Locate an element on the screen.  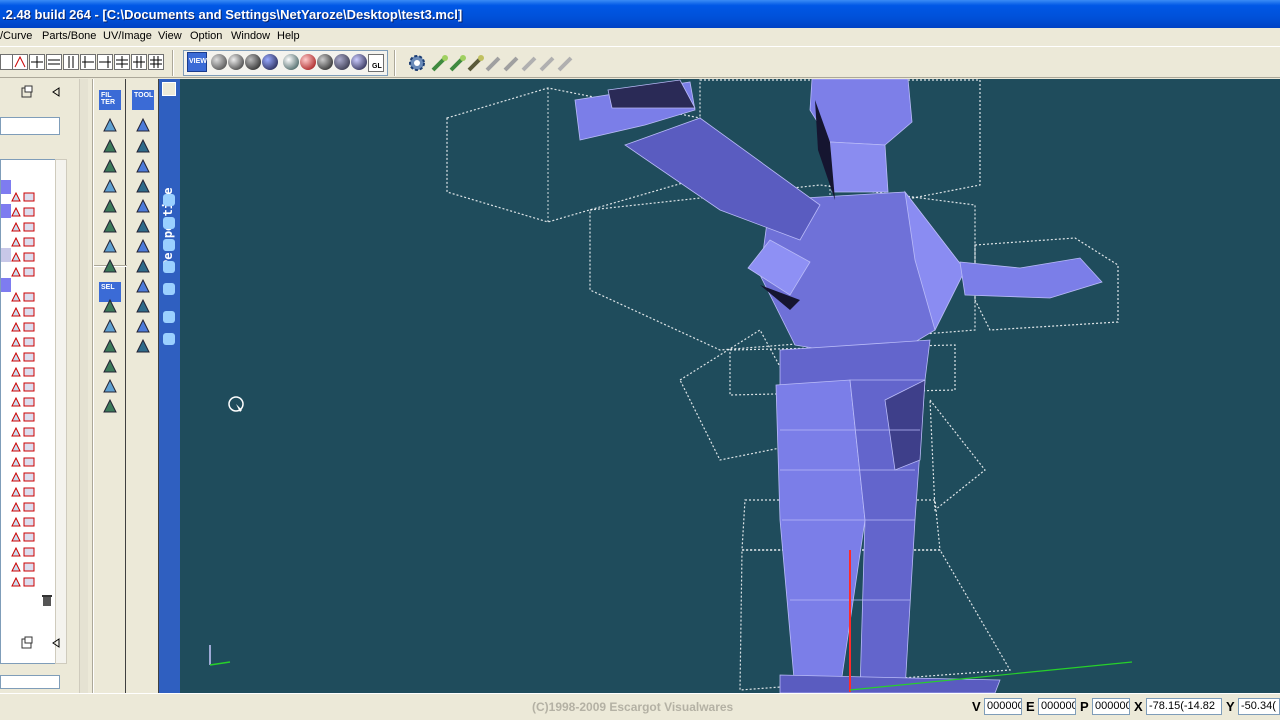
trash-icon is located at coordinates (47, 600).